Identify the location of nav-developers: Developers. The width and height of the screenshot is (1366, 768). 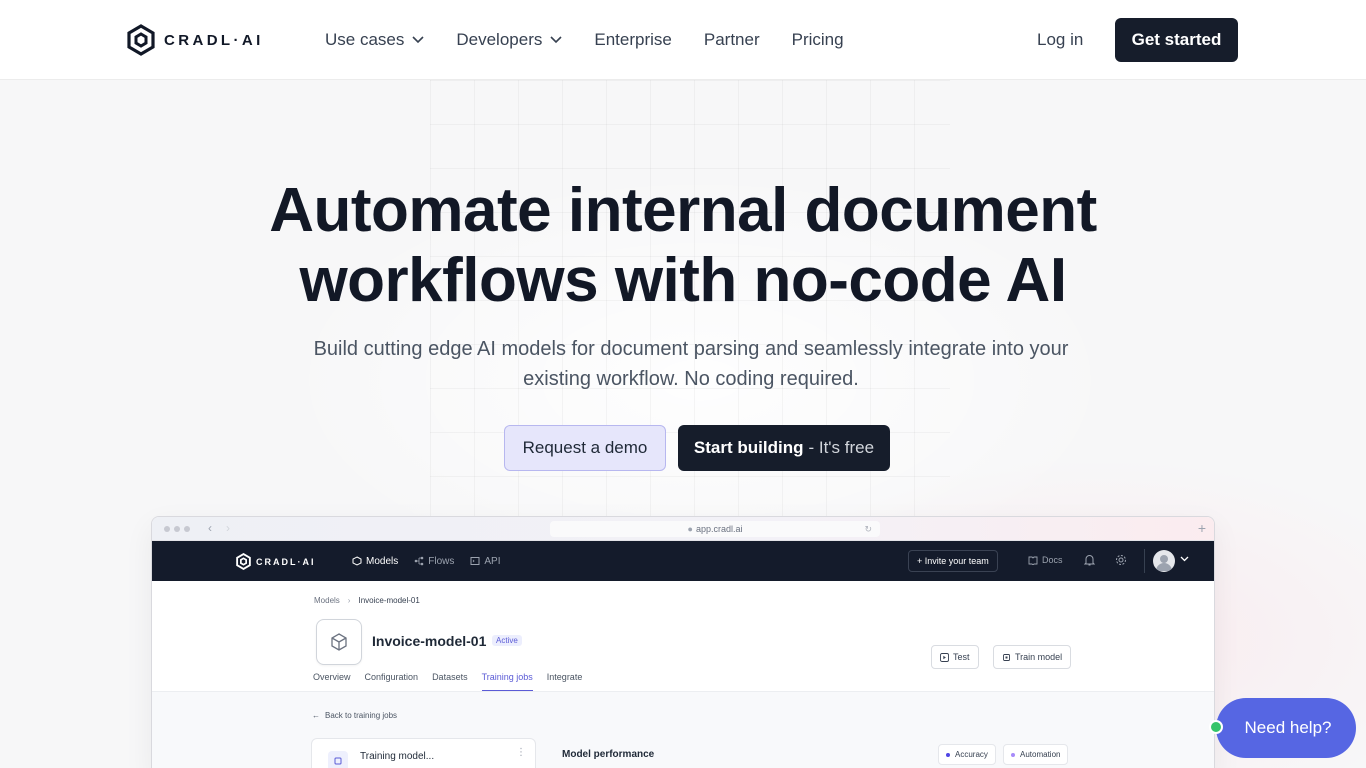
(509, 40).